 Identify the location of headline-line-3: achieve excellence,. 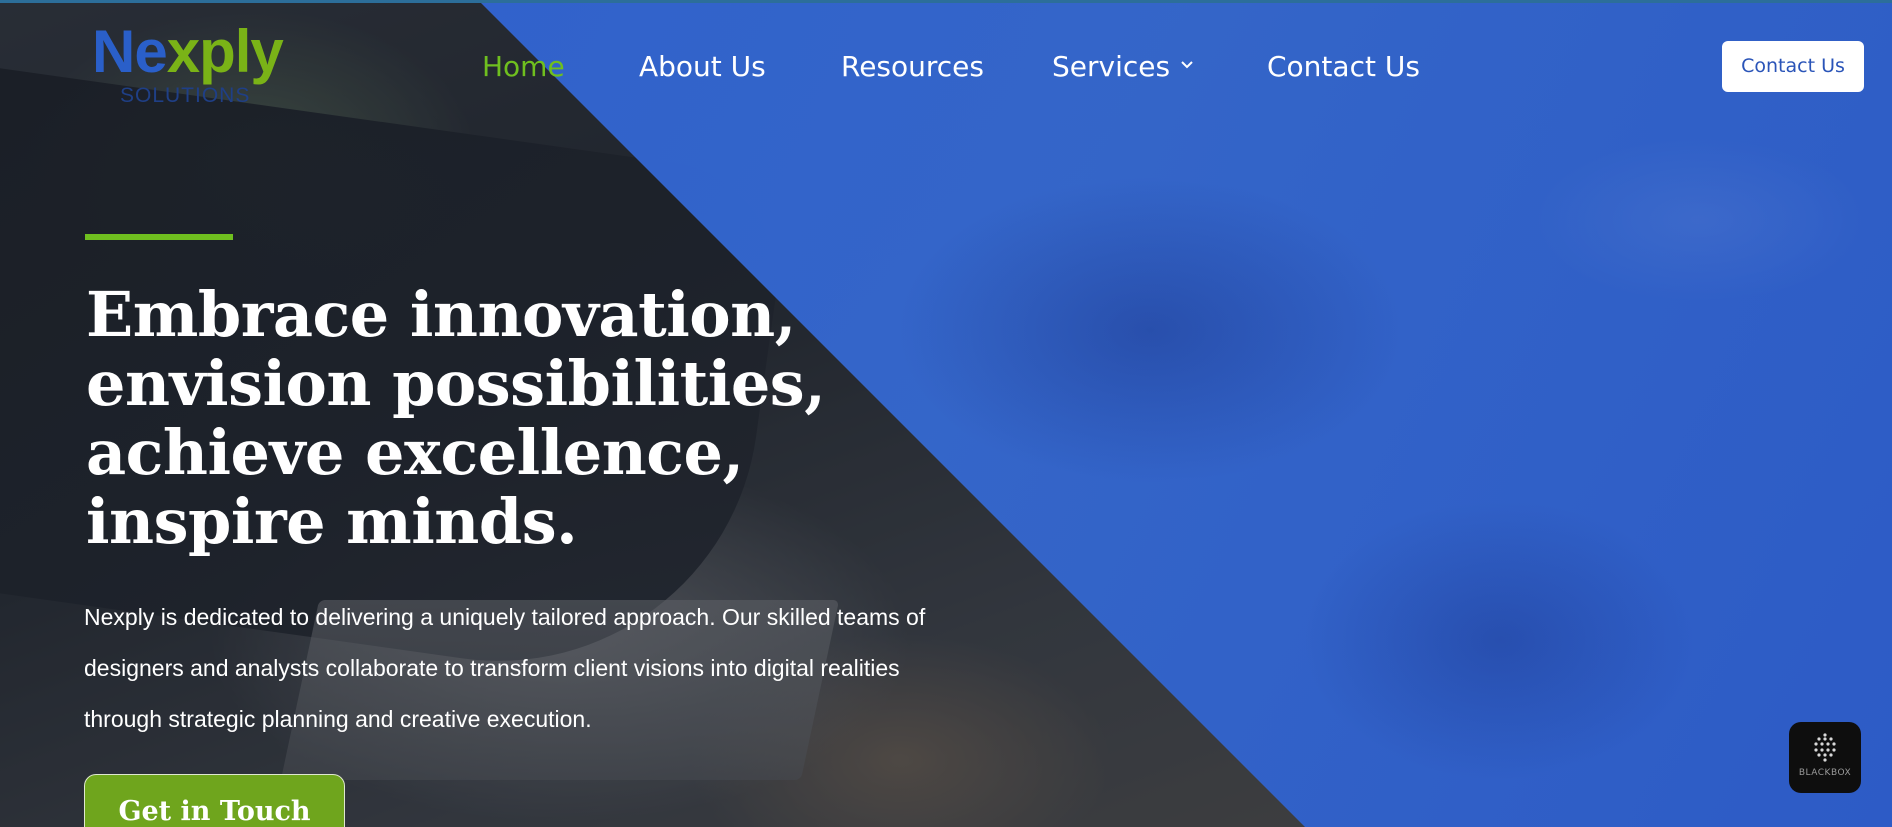
(415, 452).